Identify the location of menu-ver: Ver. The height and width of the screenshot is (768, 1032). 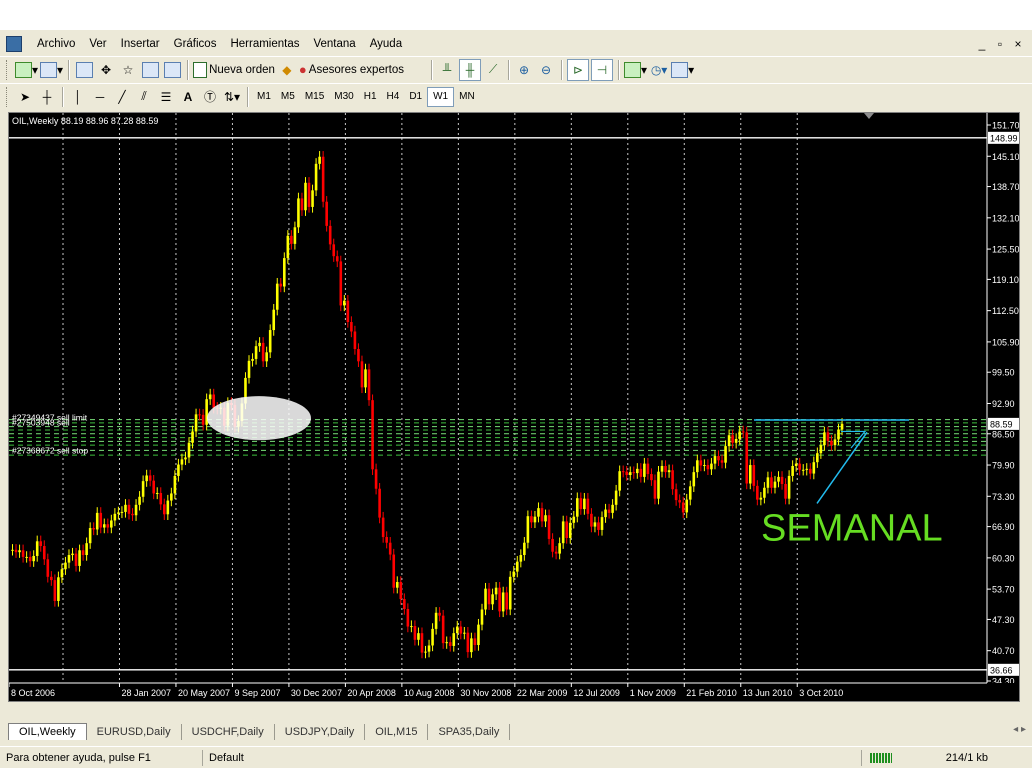
(97, 44).